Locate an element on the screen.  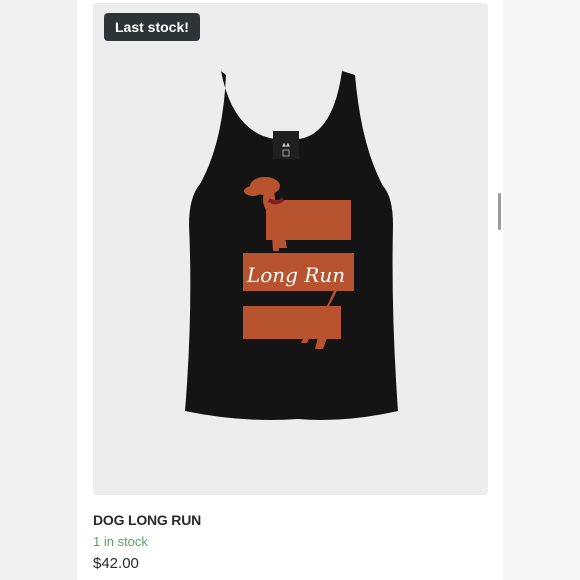
right-gutter is located at coordinates (541, 290).